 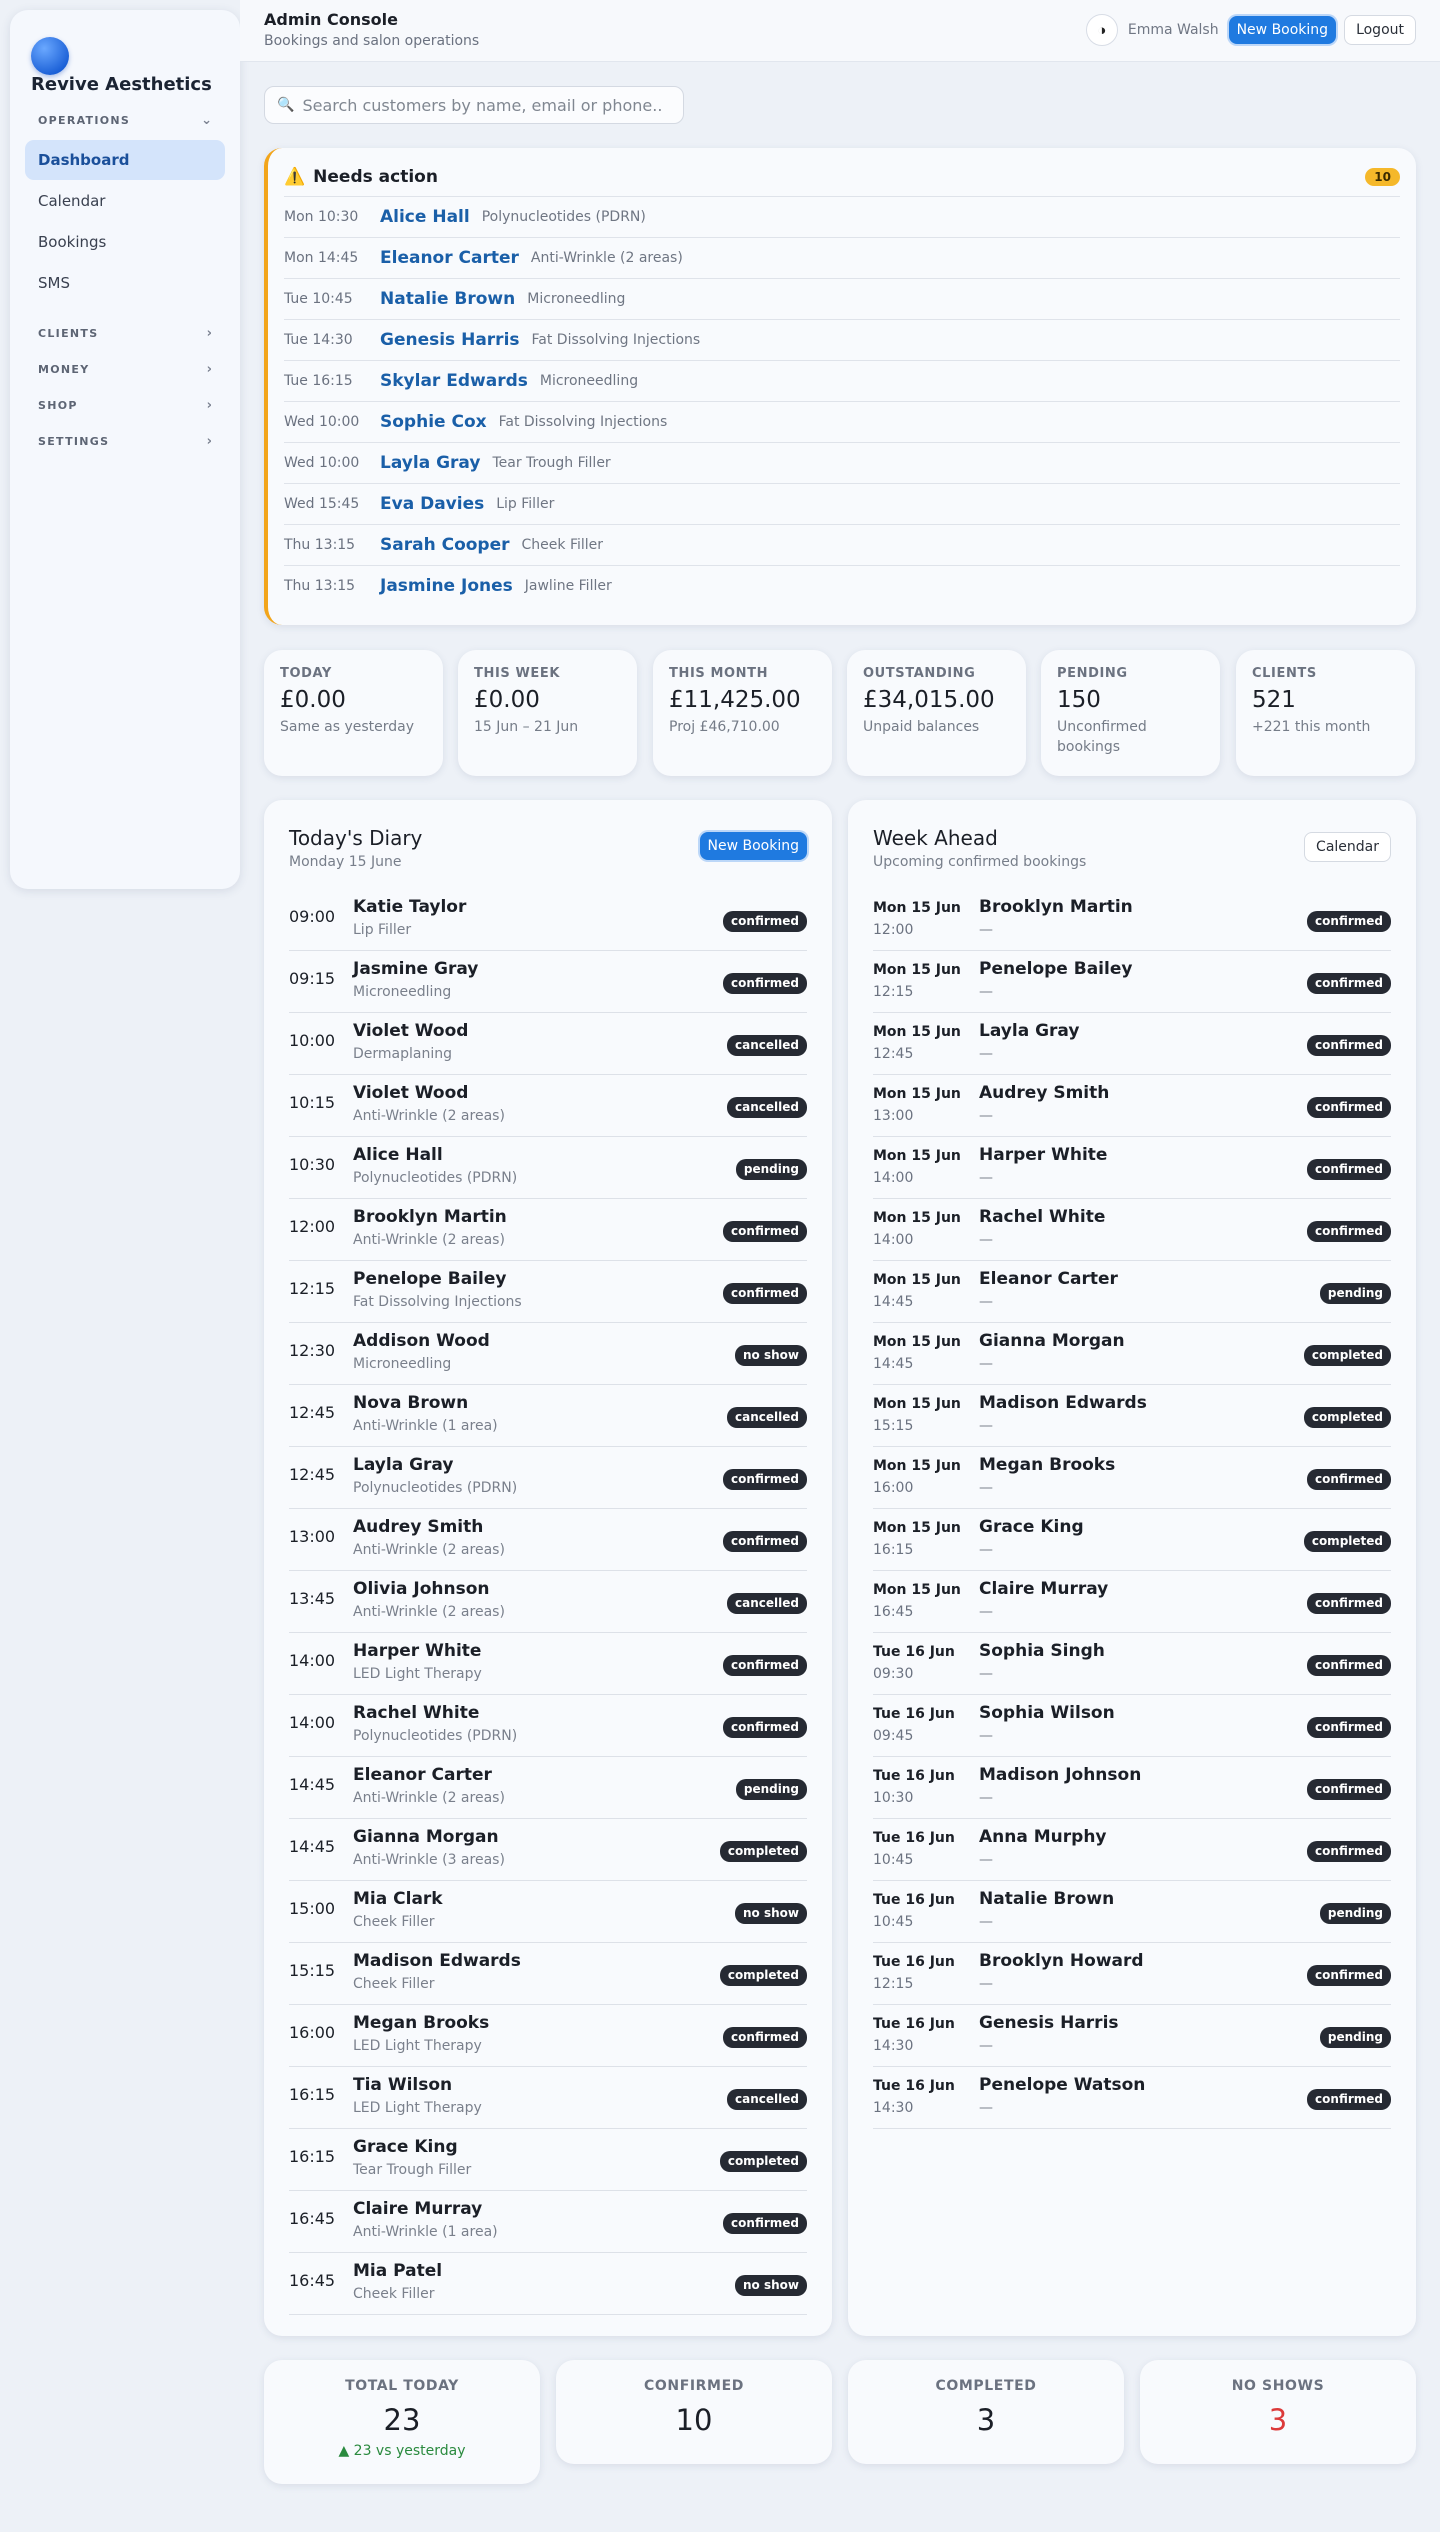 I want to click on sidebar-item-dashboard: Dashboard, so click(x=125, y=160).